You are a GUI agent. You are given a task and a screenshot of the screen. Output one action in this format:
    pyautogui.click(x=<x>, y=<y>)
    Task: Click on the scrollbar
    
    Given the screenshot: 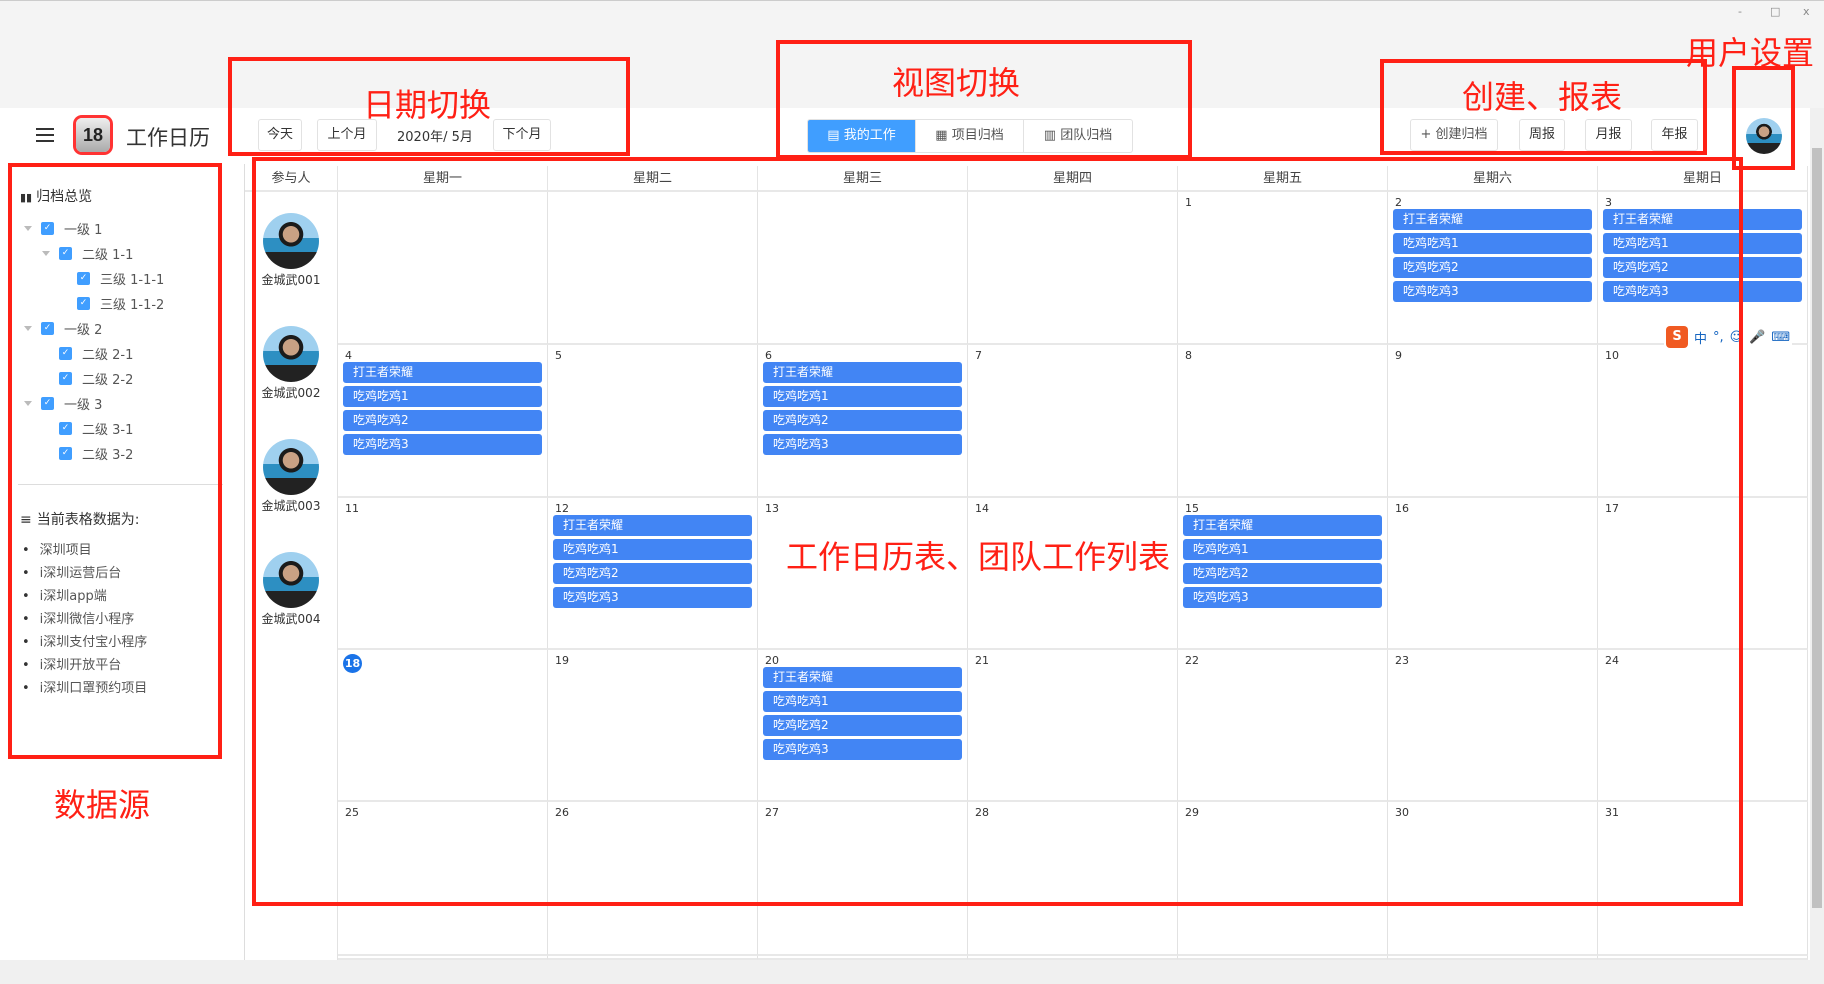 What is the action you would take?
    pyautogui.click(x=1817, y=534)
    